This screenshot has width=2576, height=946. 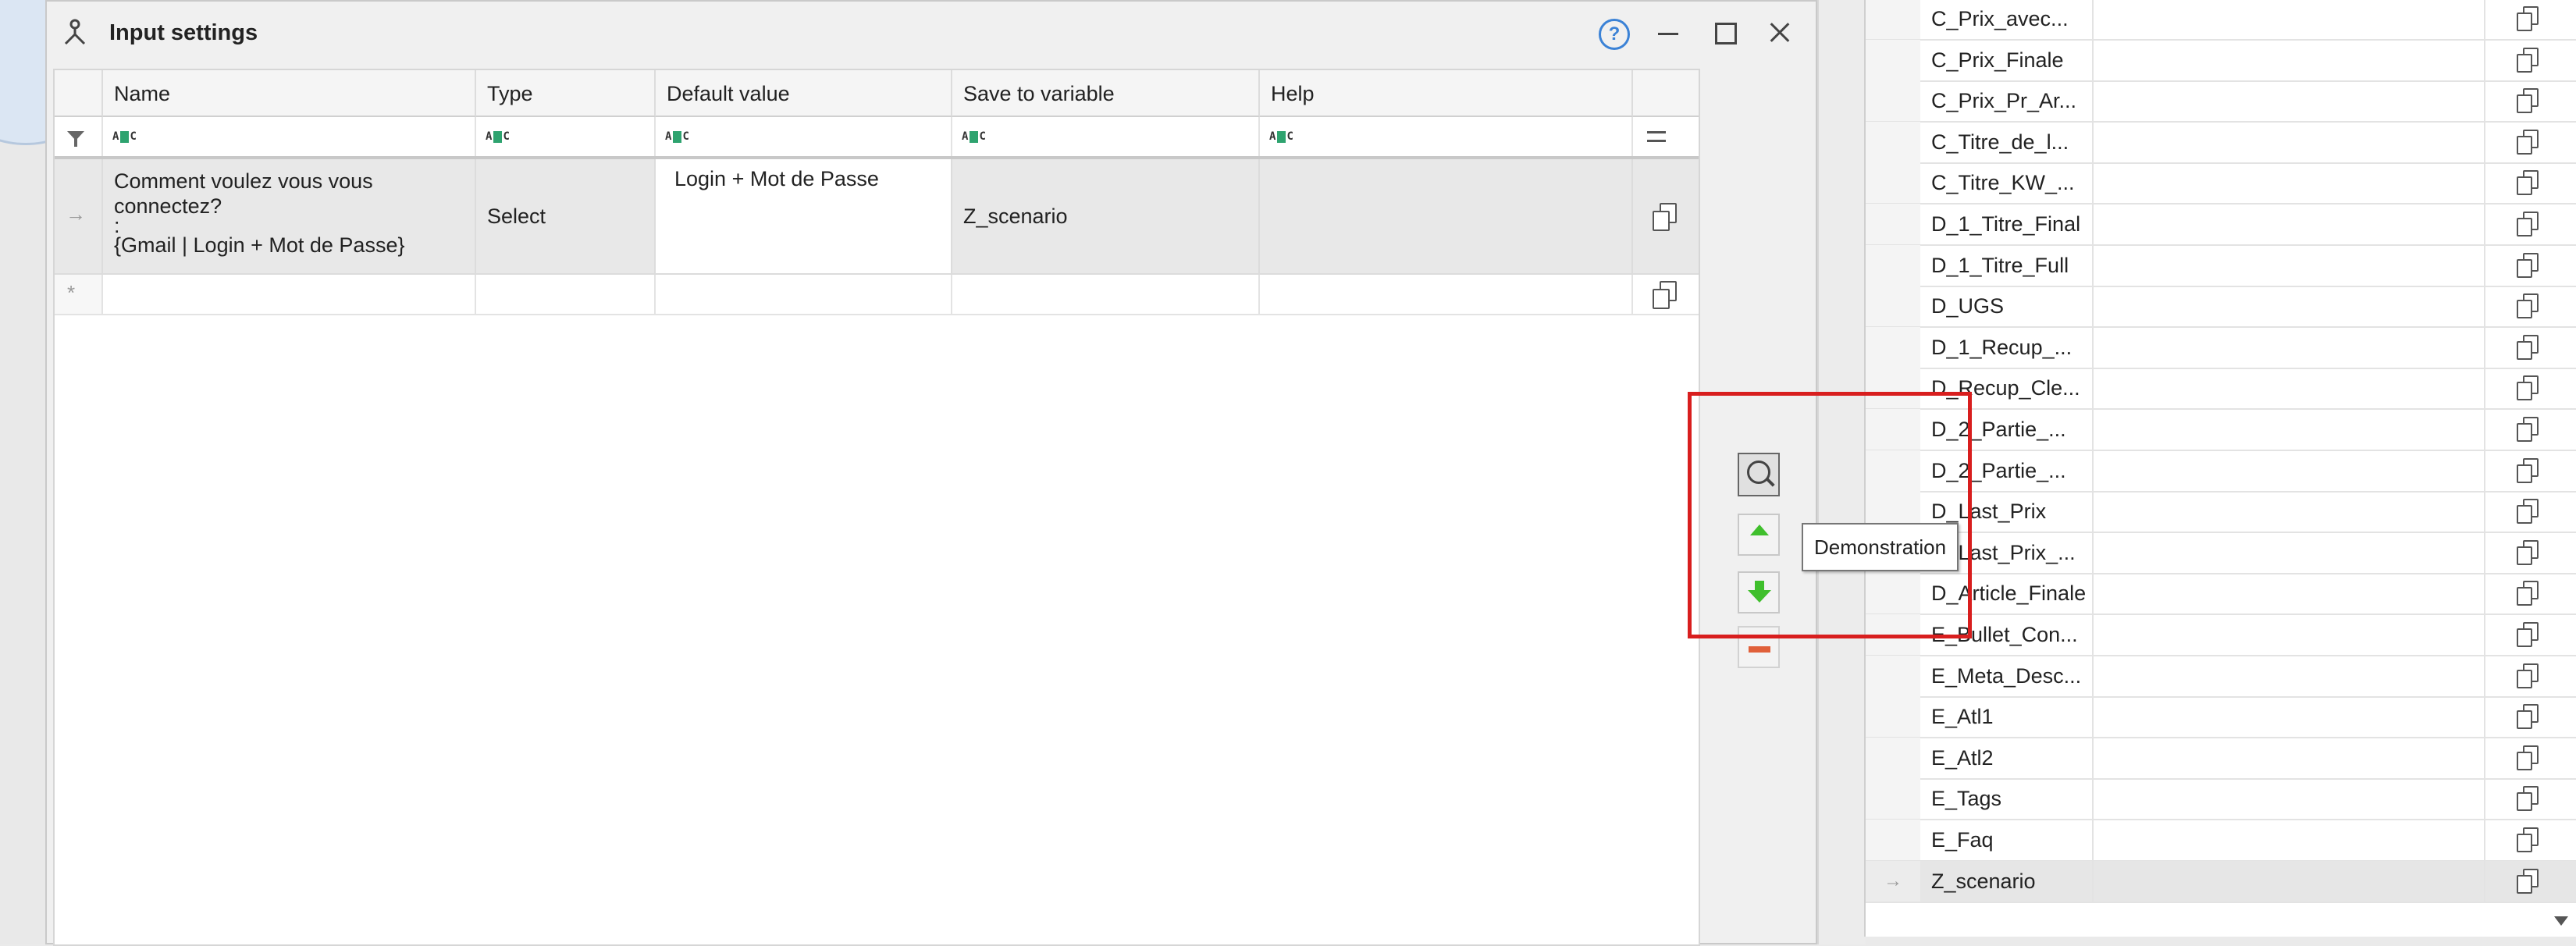 What do you see at coordinates (2561, 921) in the screenshot?
I see `scroll-down-icon` at bounding box center [2561, 921].